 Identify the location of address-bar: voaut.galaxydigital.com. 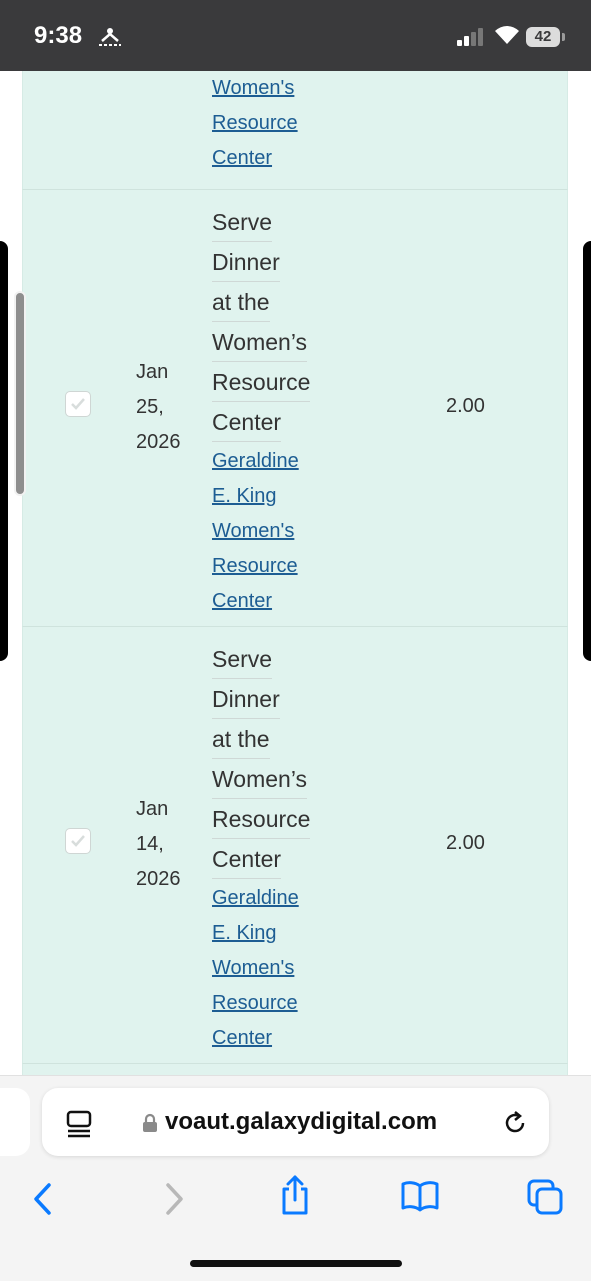
(295, 1122).